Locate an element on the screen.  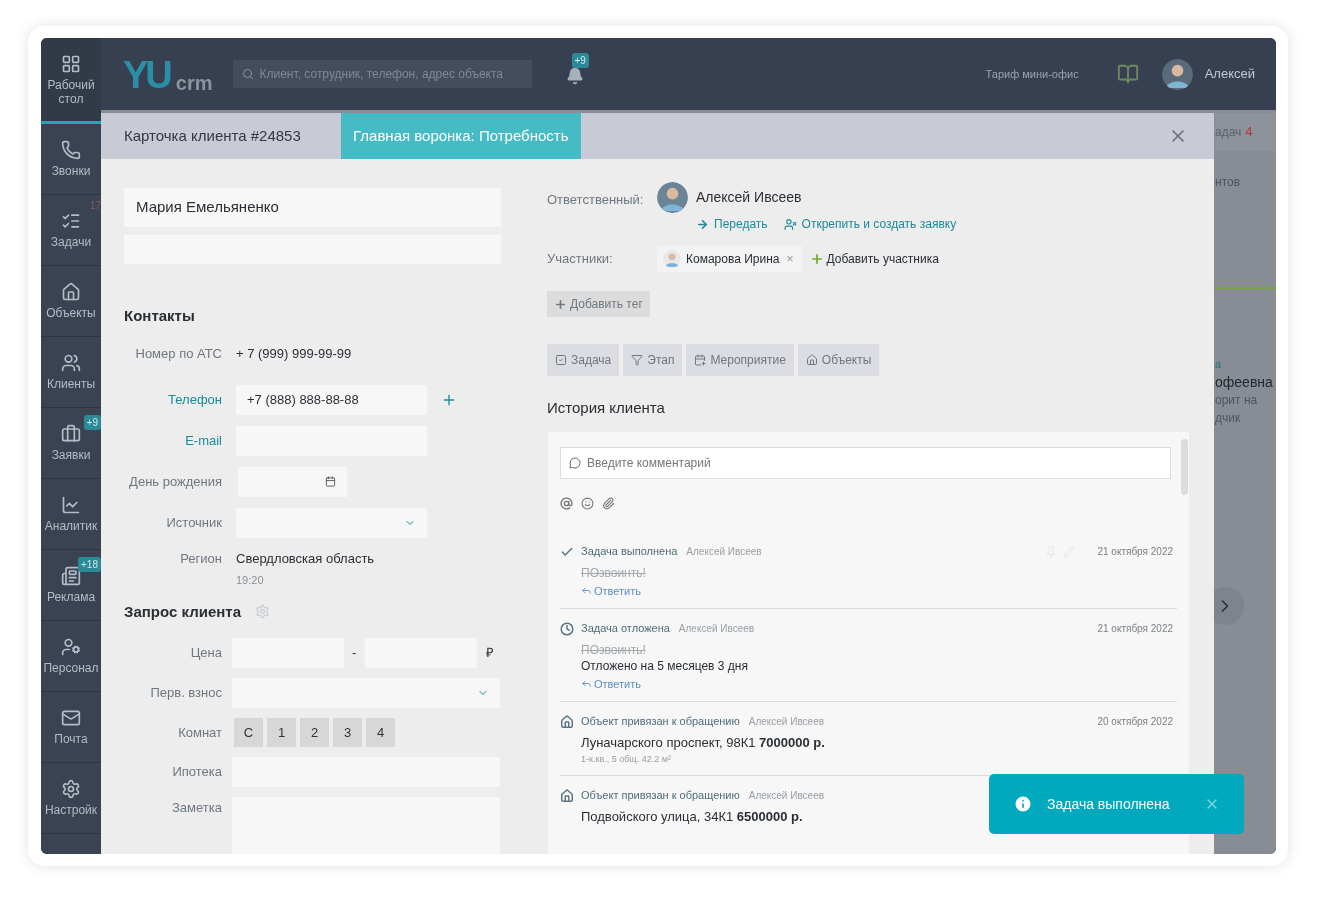
scrollbar is located at coordinates (1184, 466).